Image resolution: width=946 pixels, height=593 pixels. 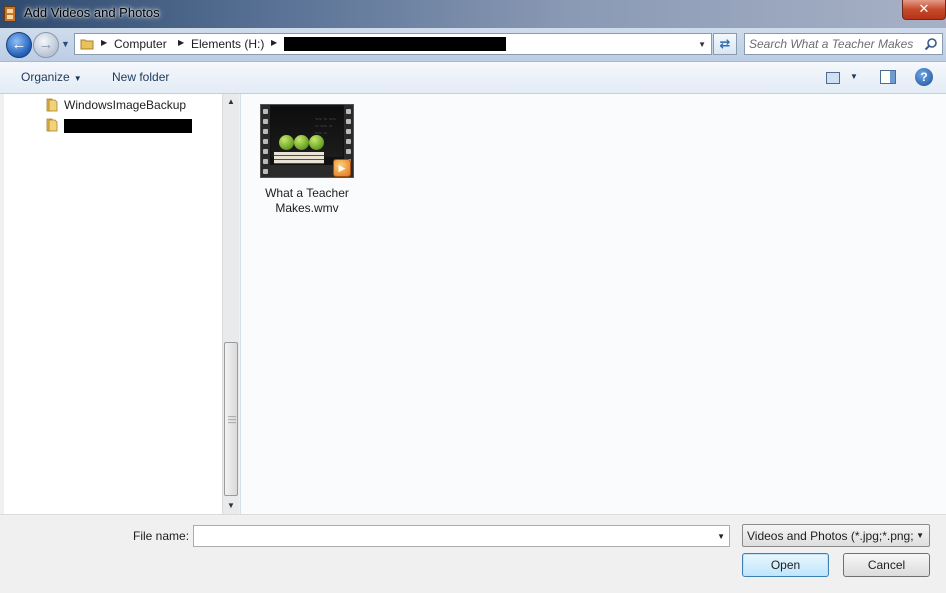 What do you see at coordinates (702, 44) in the screenshot?
I see `address-dropdown-icon: ▼` at bounding box center [702, 44].